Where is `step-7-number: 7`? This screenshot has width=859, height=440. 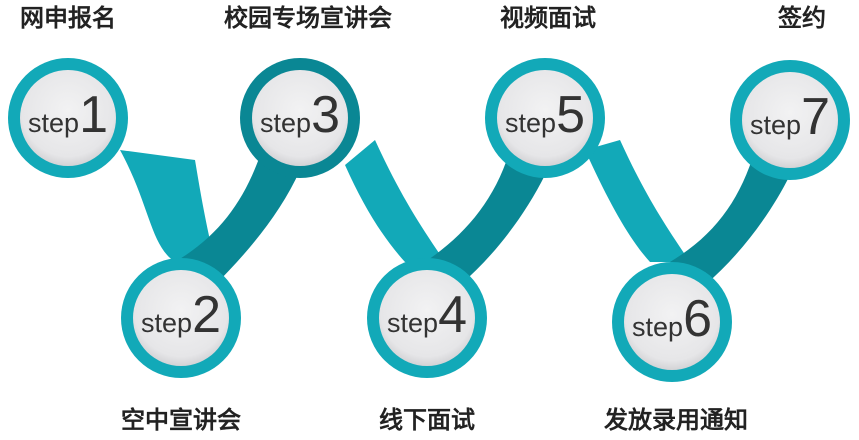 step-7-number: 7 is located at coordinates (815, 117).